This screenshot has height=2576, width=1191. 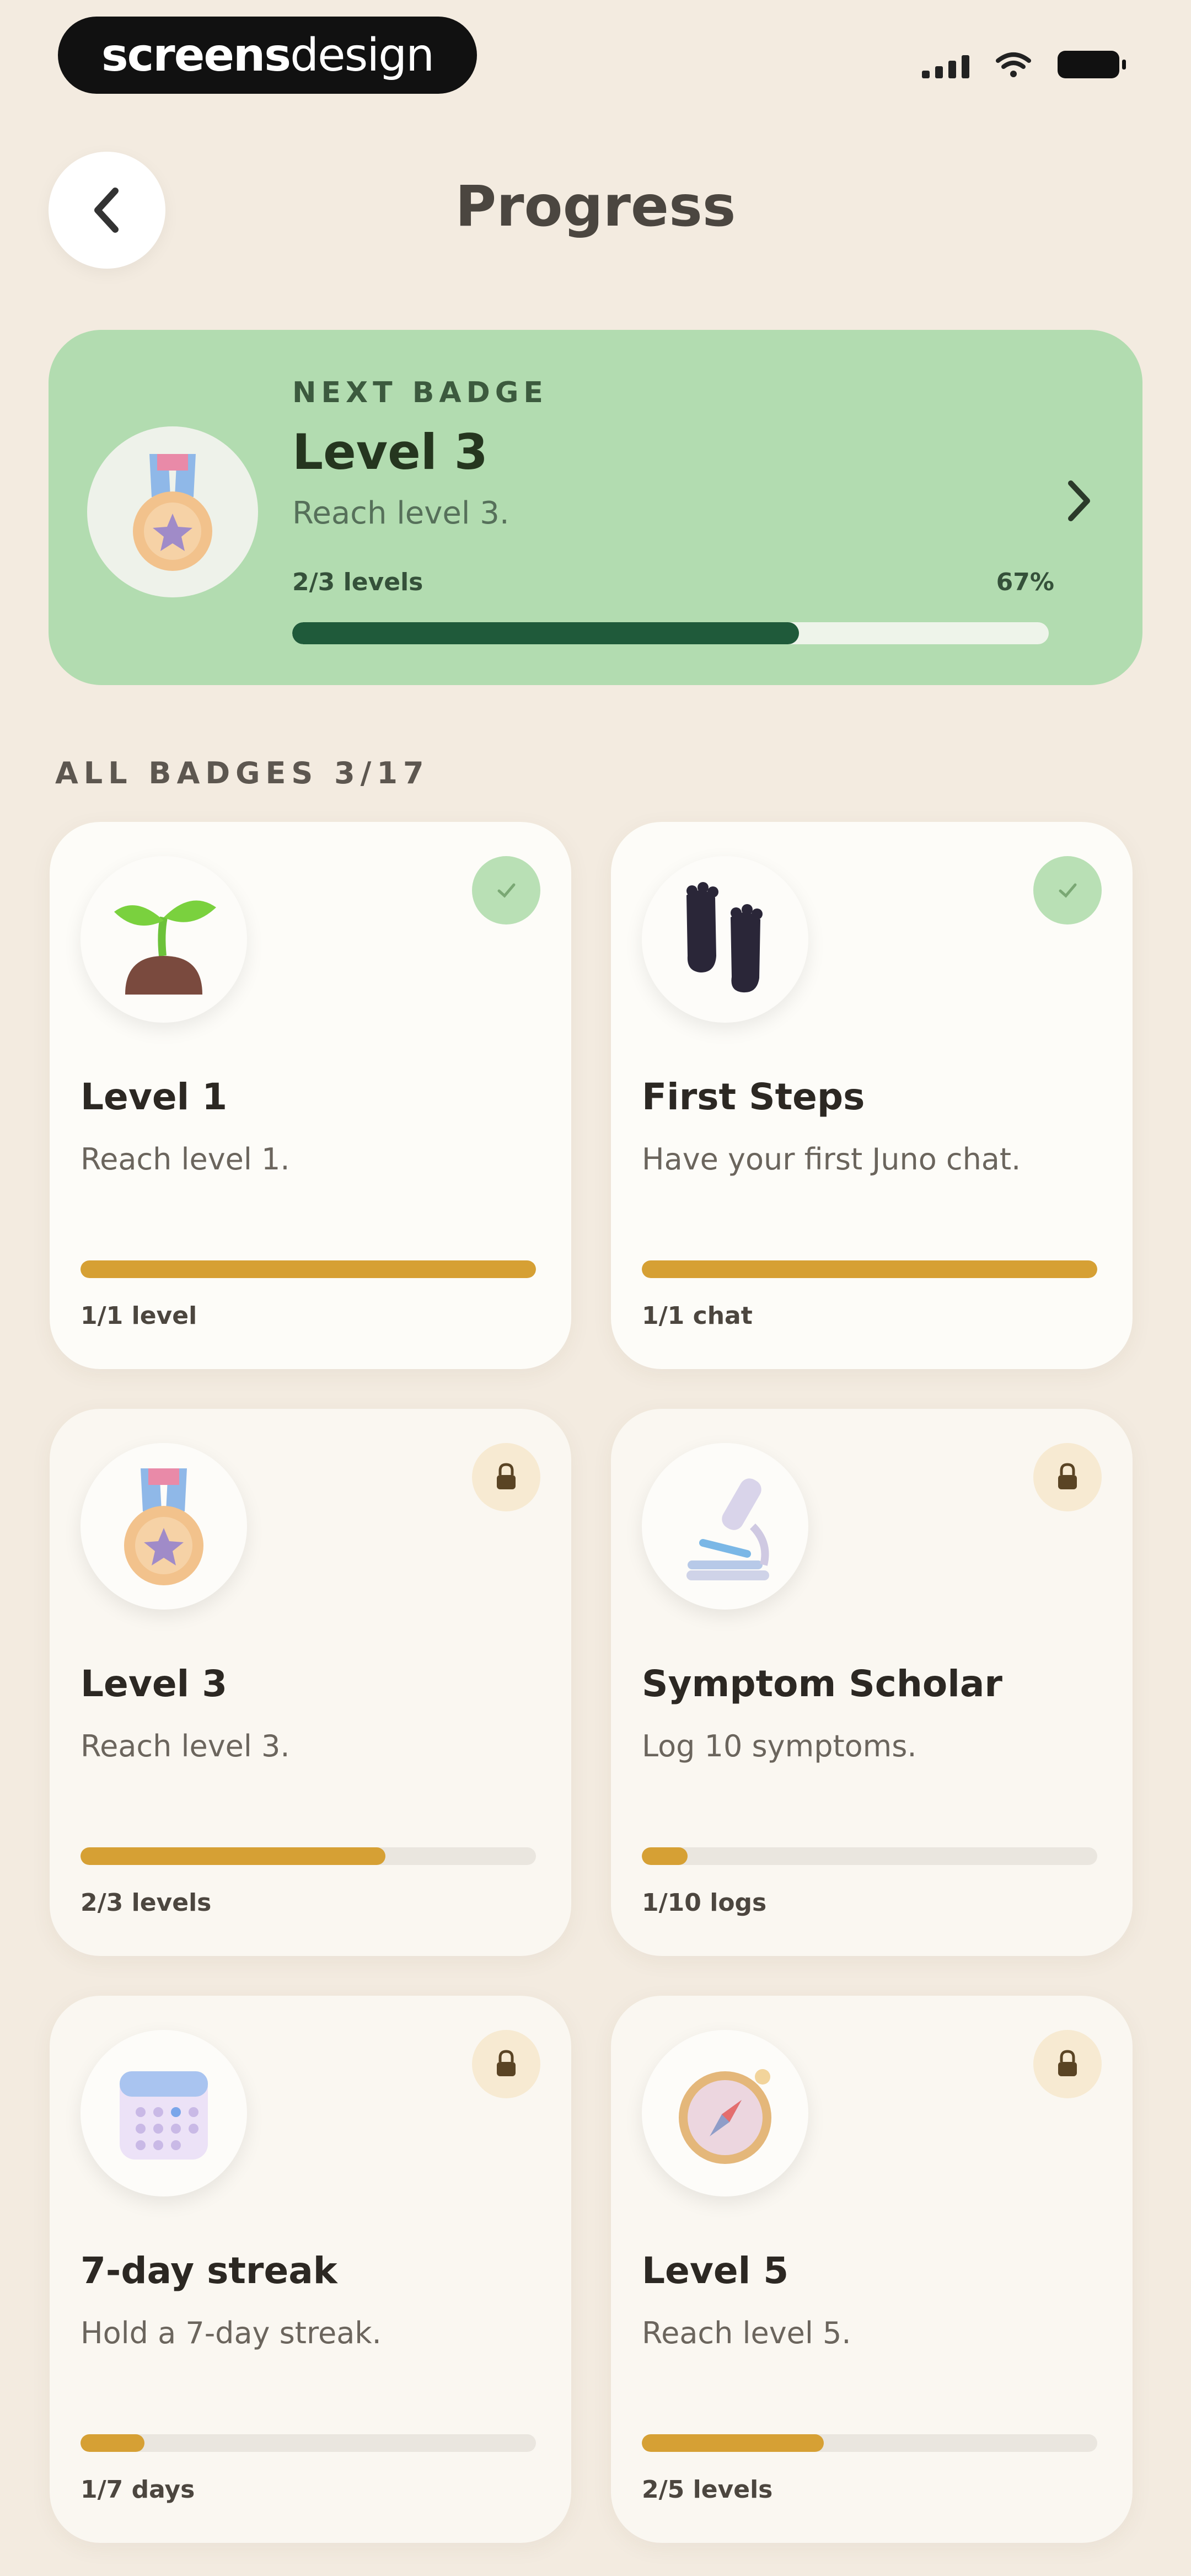 I want to click on brand-logo: screens design, so click(x=267, y=55).